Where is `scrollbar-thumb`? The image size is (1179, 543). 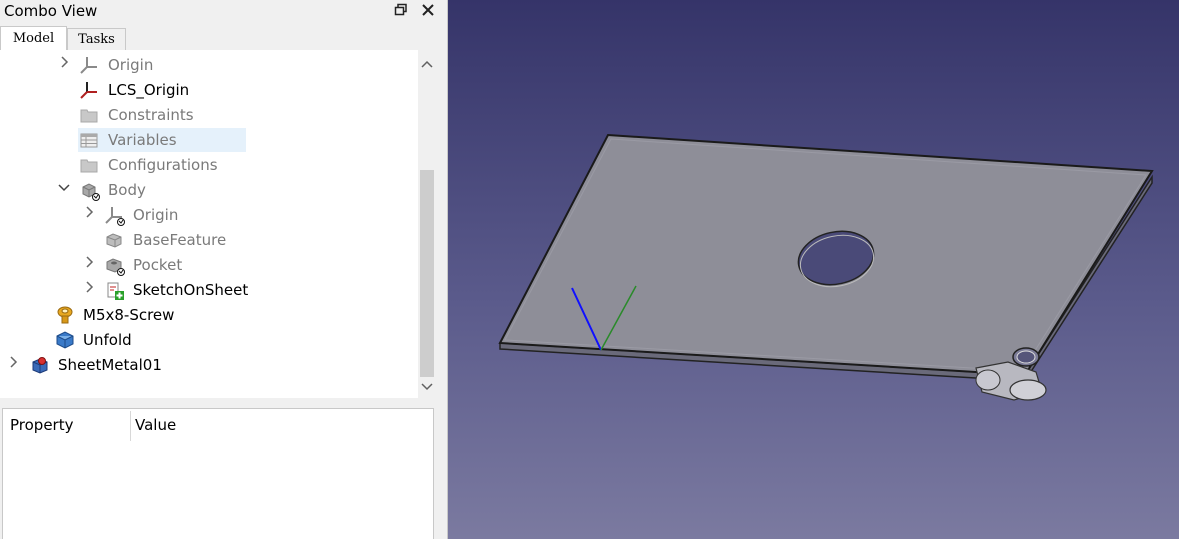
scrollbar-thumb is located at coordinates (427, 273).